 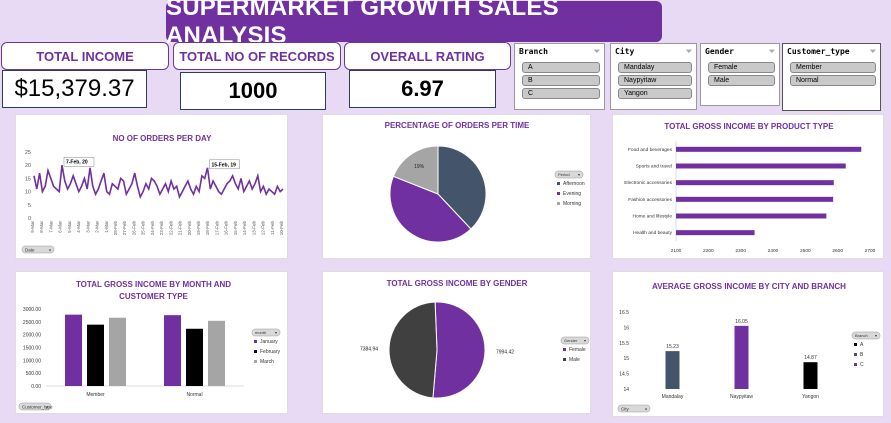 I want to click on date-filter-button-label: Date, so click(x=30, y=250).